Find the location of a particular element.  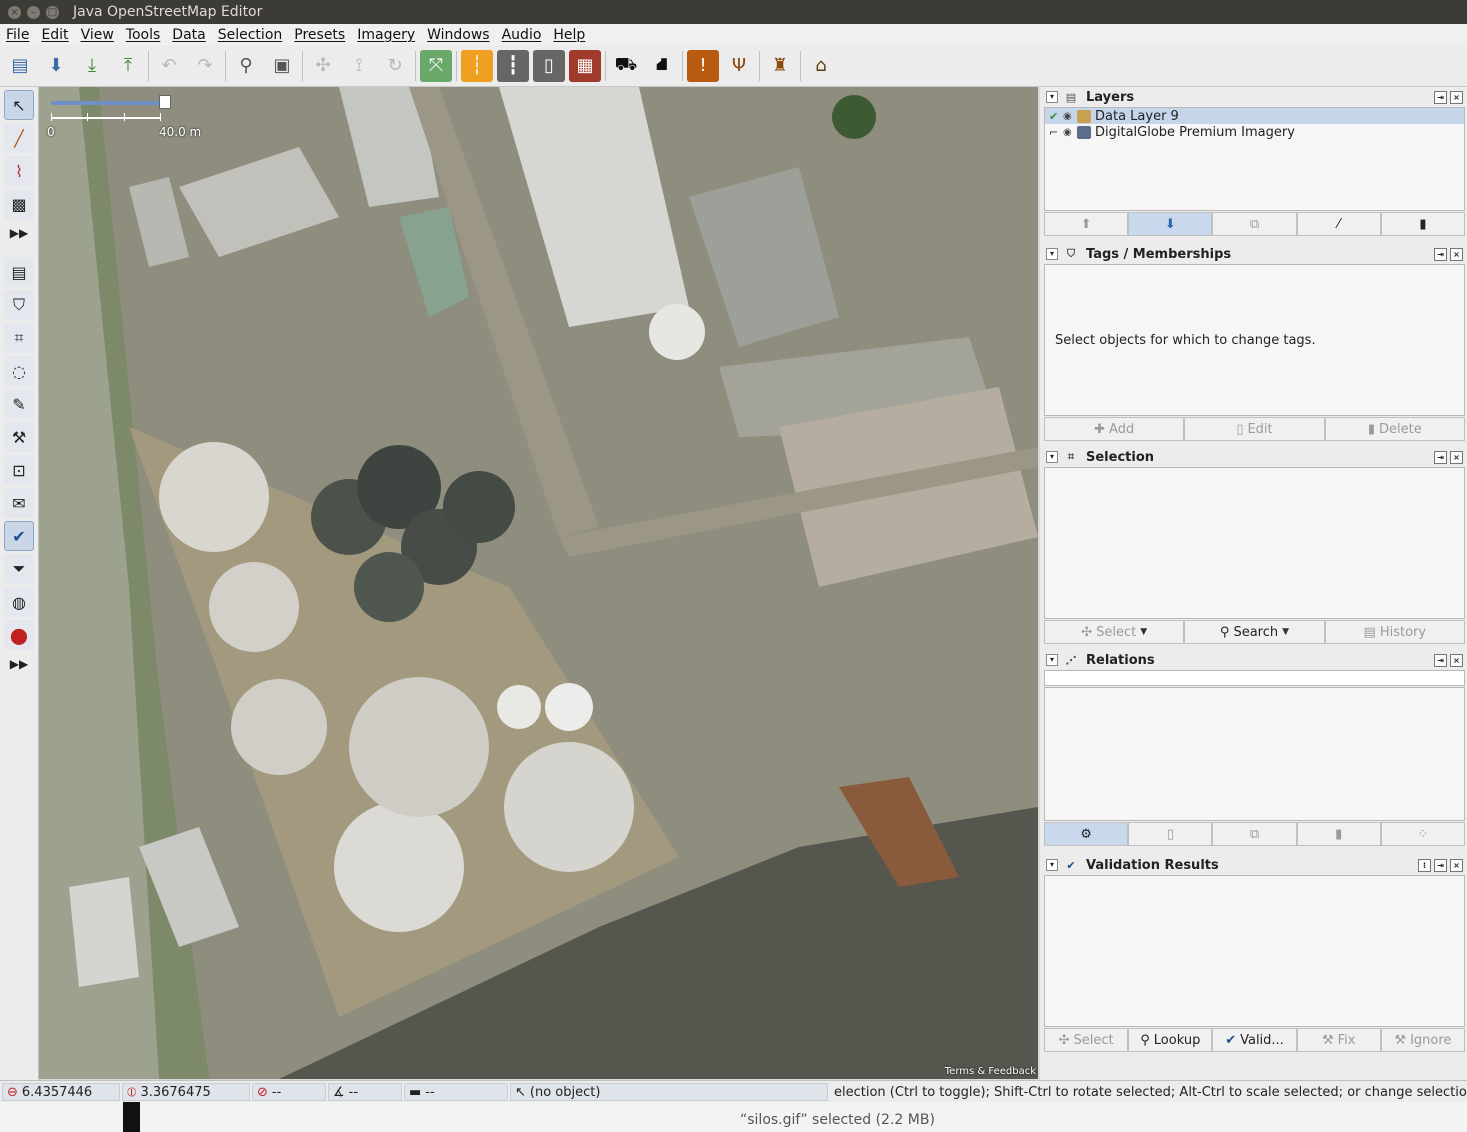

duplicate-relation-icon: ⧉ is located at coordinates (1254, 834).